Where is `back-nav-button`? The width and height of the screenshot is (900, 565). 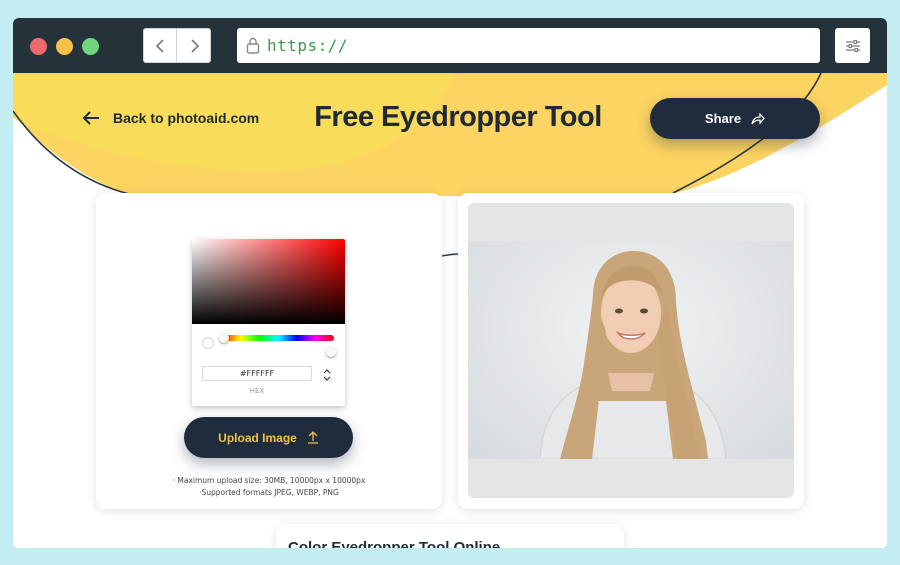
back-nav-button is located at coordinates (160, 45).